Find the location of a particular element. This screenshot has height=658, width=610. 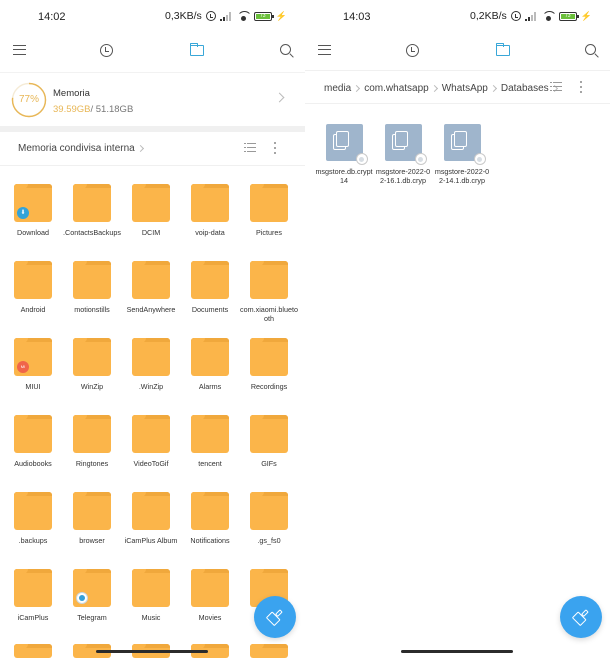

status-time: 14:02 is located at coordinates (52, 17).